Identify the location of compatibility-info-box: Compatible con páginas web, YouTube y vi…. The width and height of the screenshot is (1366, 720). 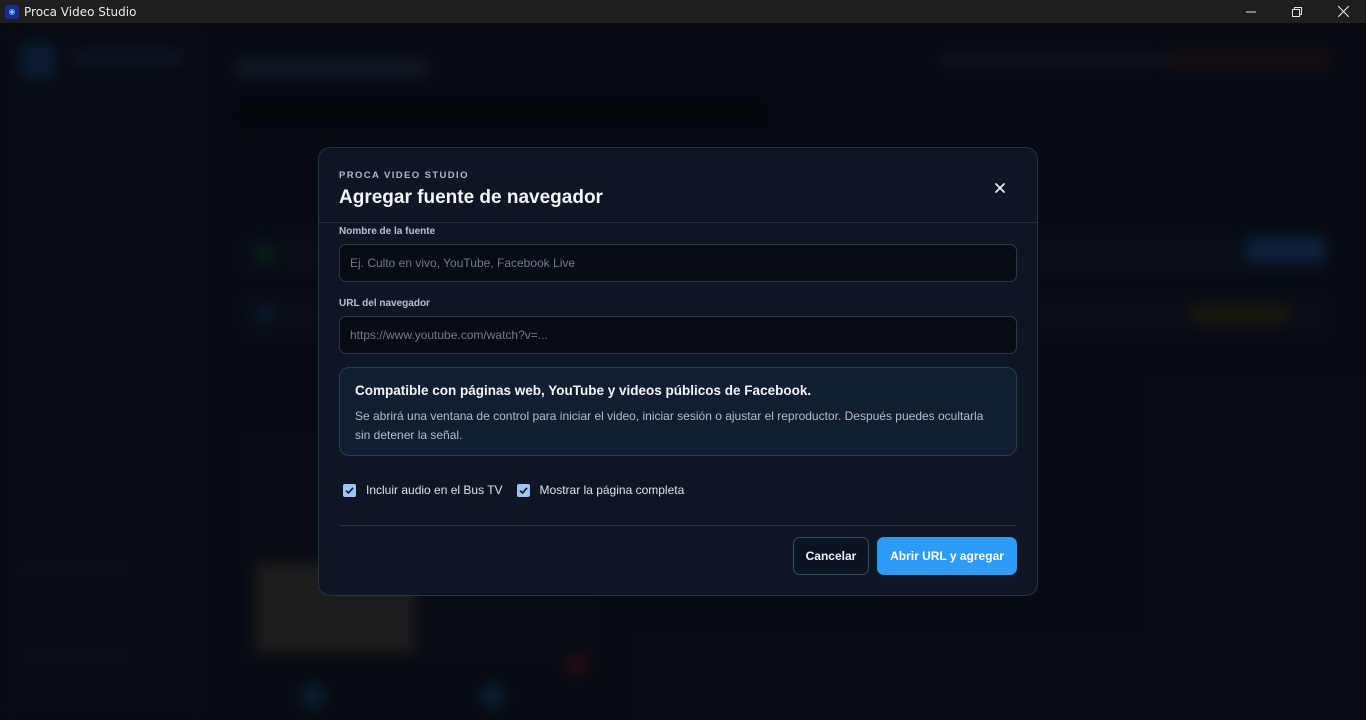
(678, 411).